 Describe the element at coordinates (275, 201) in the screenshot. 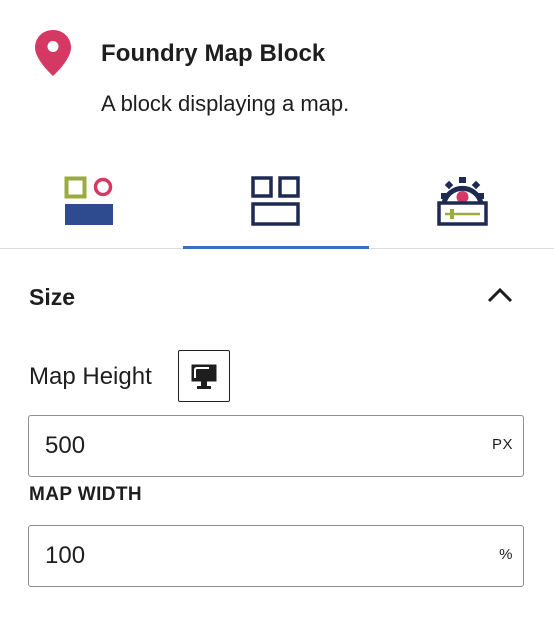

I see `layout-grid-icon` at that location.